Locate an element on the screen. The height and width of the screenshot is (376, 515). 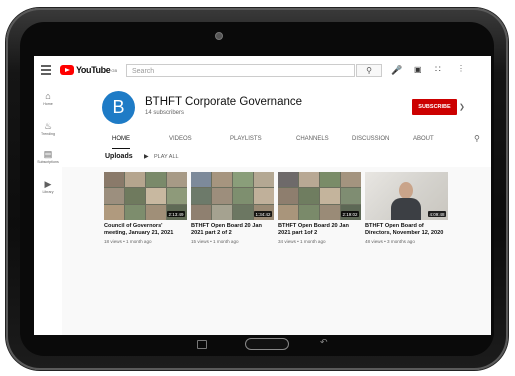
mic-icon: 🎤 is located at coordinates (396, 70).